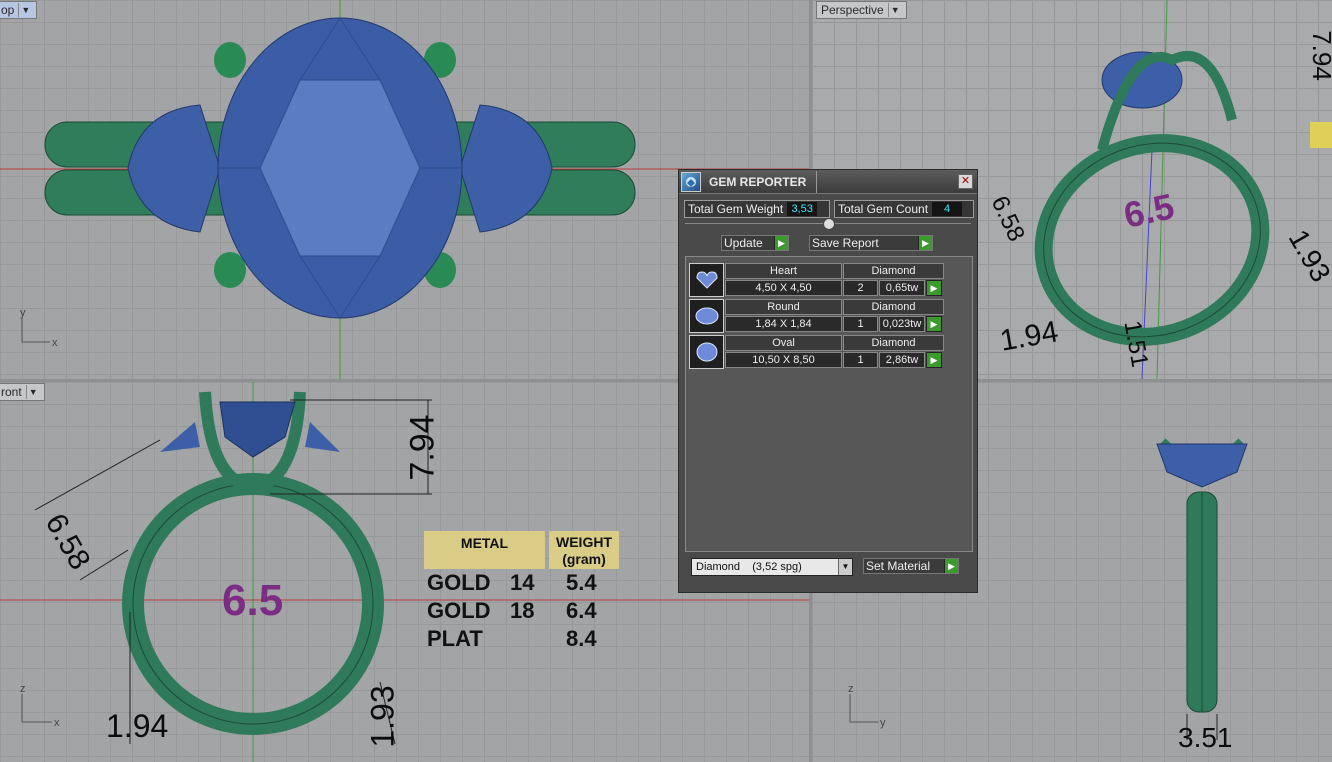  Describe the element at coordinates (736, 209) in the screenshot. I see `total-gem-weight-label: Total Gem Weight` at that location.